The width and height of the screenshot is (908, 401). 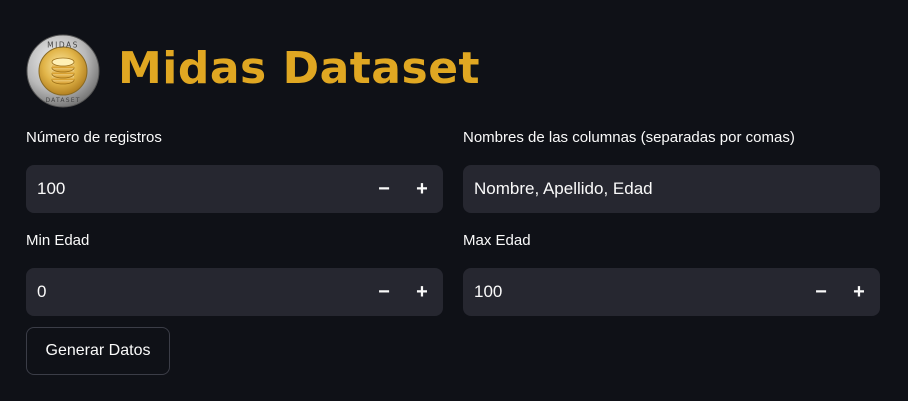 I want to click on min-age-field: Min Edad 0 − +, so click(x=234, y=273).